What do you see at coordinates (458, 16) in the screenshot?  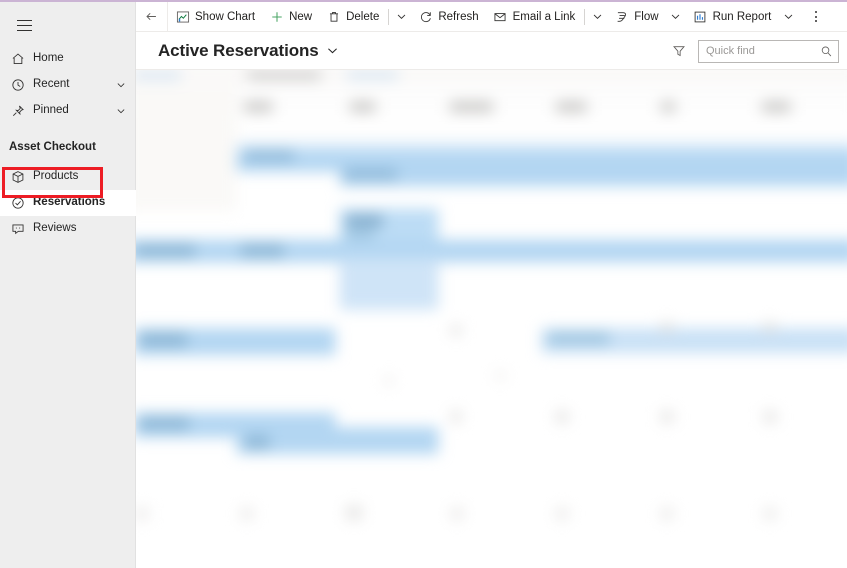 I see `command-label: Refresh` at bounding box center [458, 16].